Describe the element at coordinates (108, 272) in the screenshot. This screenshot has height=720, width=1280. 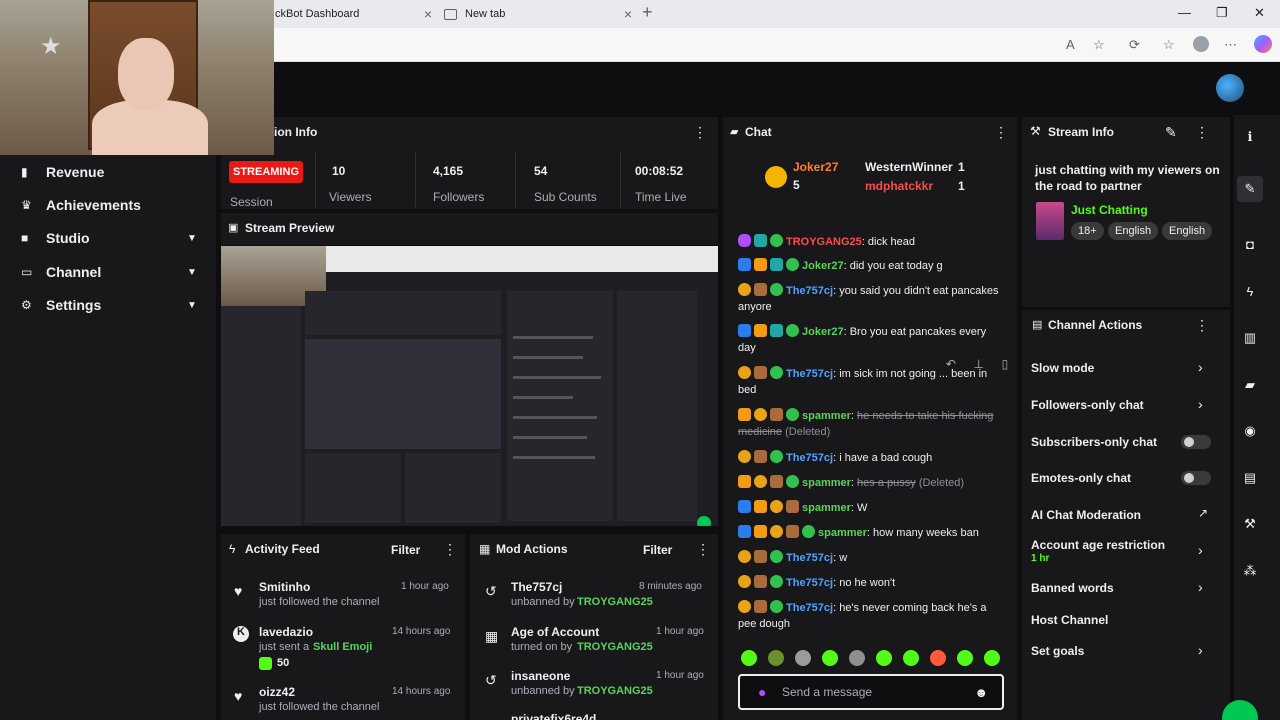
I see `sidebar-item-channel: ▭ Channel ▼` at that location.